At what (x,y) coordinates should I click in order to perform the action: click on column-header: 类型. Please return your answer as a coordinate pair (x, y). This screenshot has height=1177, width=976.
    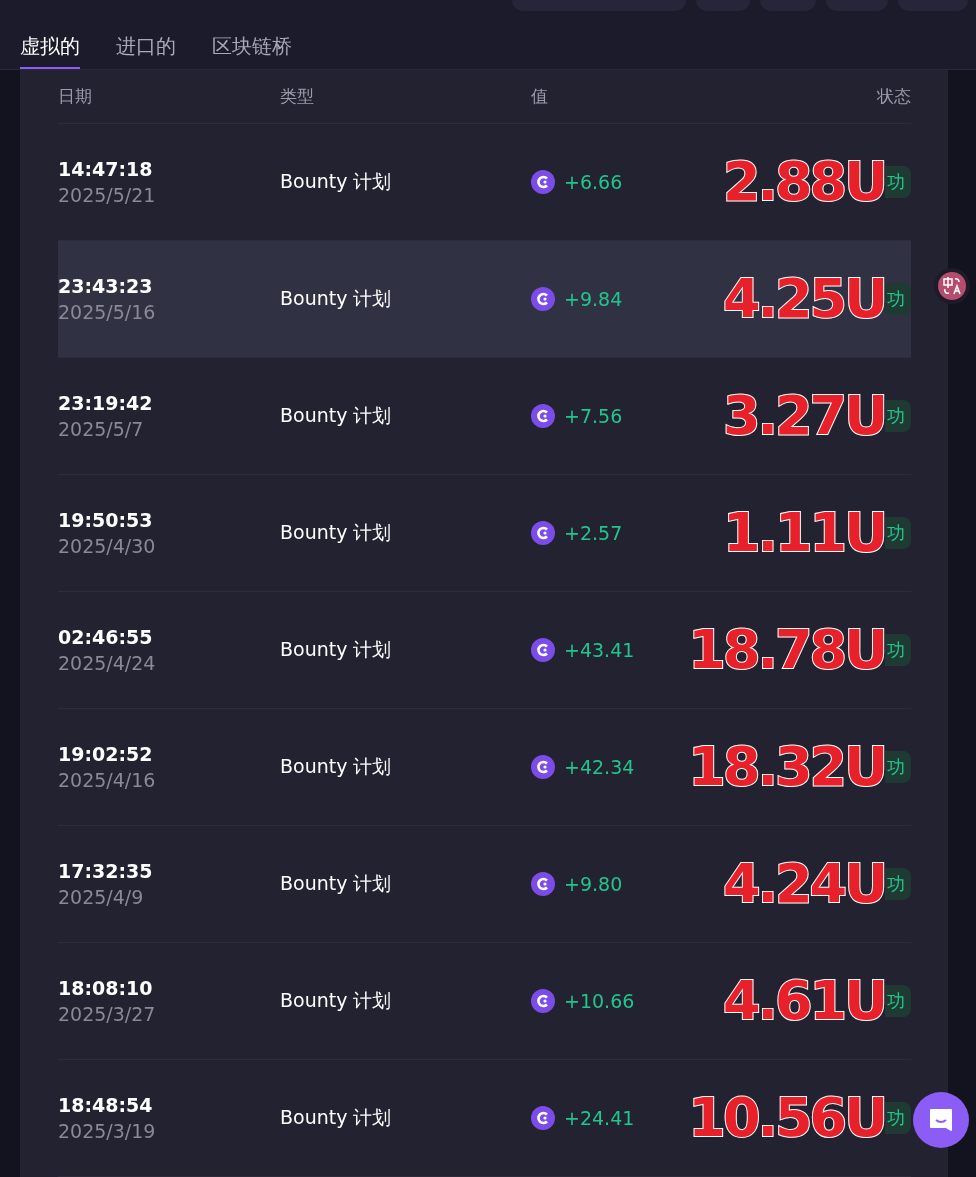
    Looking at the image, I should click on (297, 96).